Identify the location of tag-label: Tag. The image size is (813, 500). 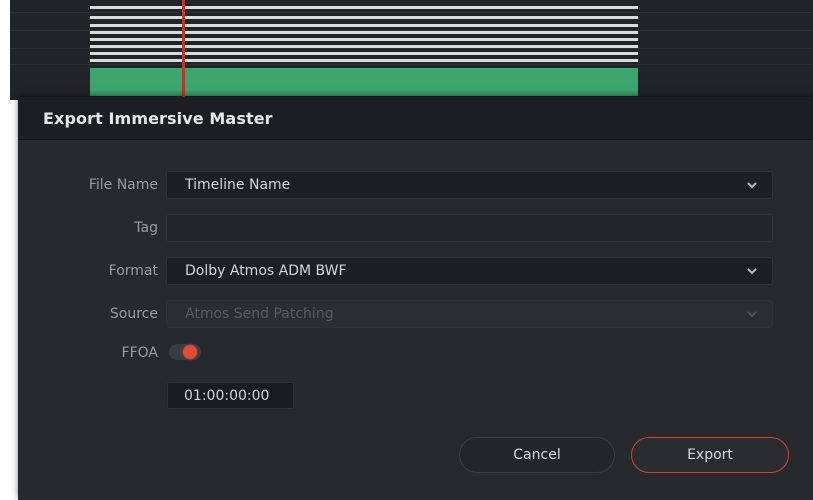
(146, 228).